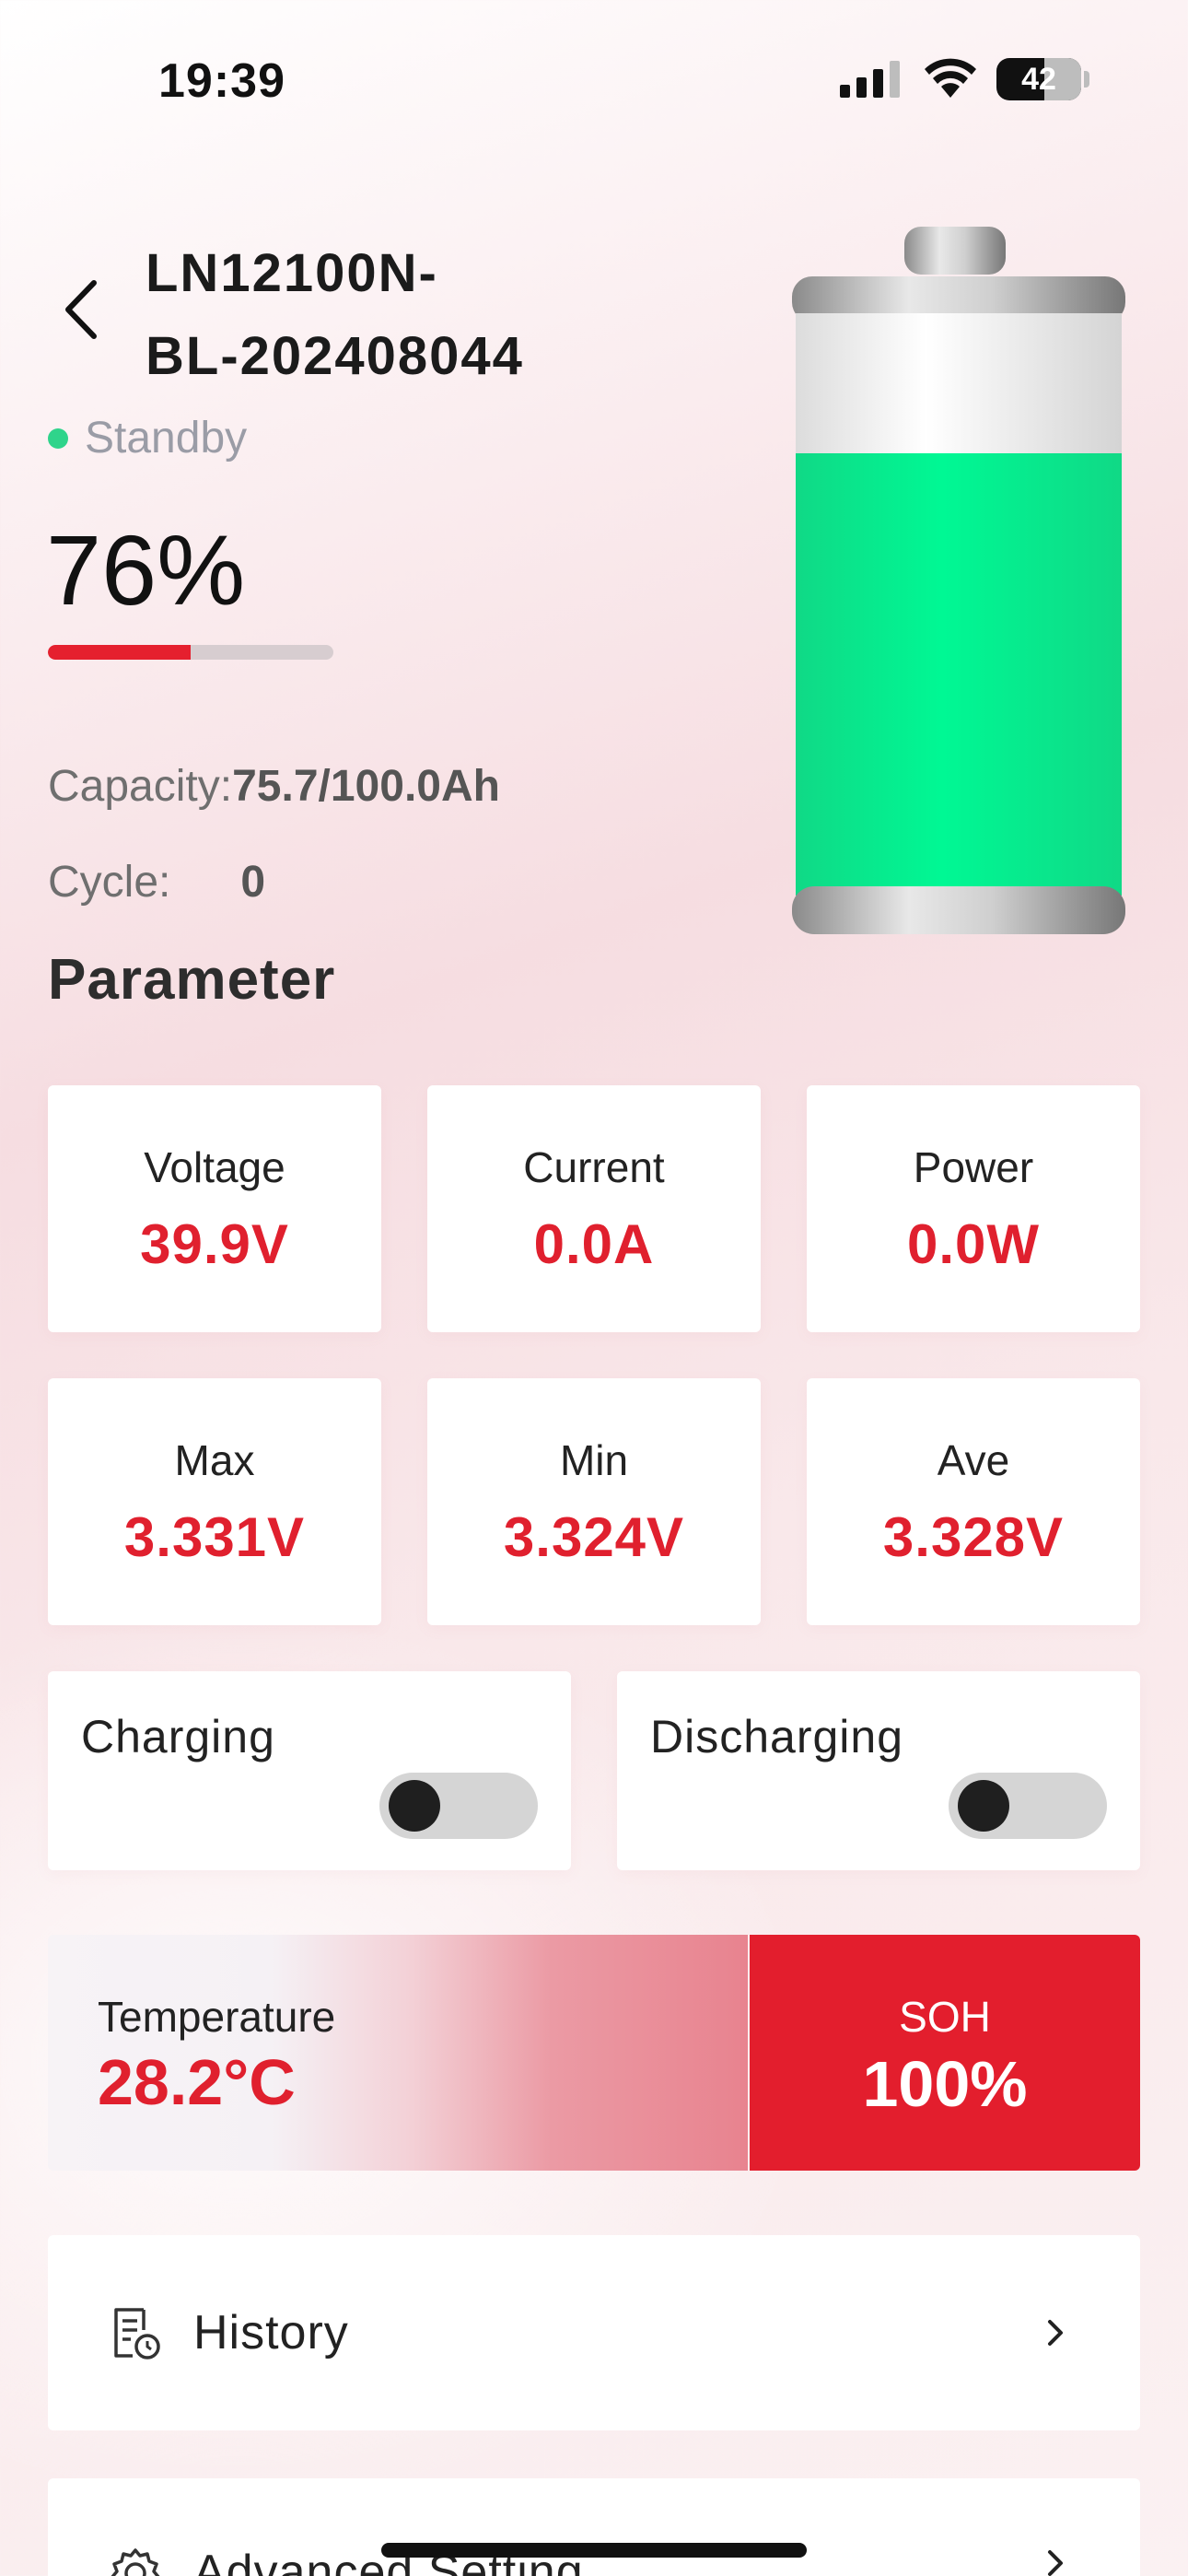 The image size is (1188, 2576). Describe the element at coordinates (221, 81) in the screenshot. I see `status-bar-time: 19:39` at that location.